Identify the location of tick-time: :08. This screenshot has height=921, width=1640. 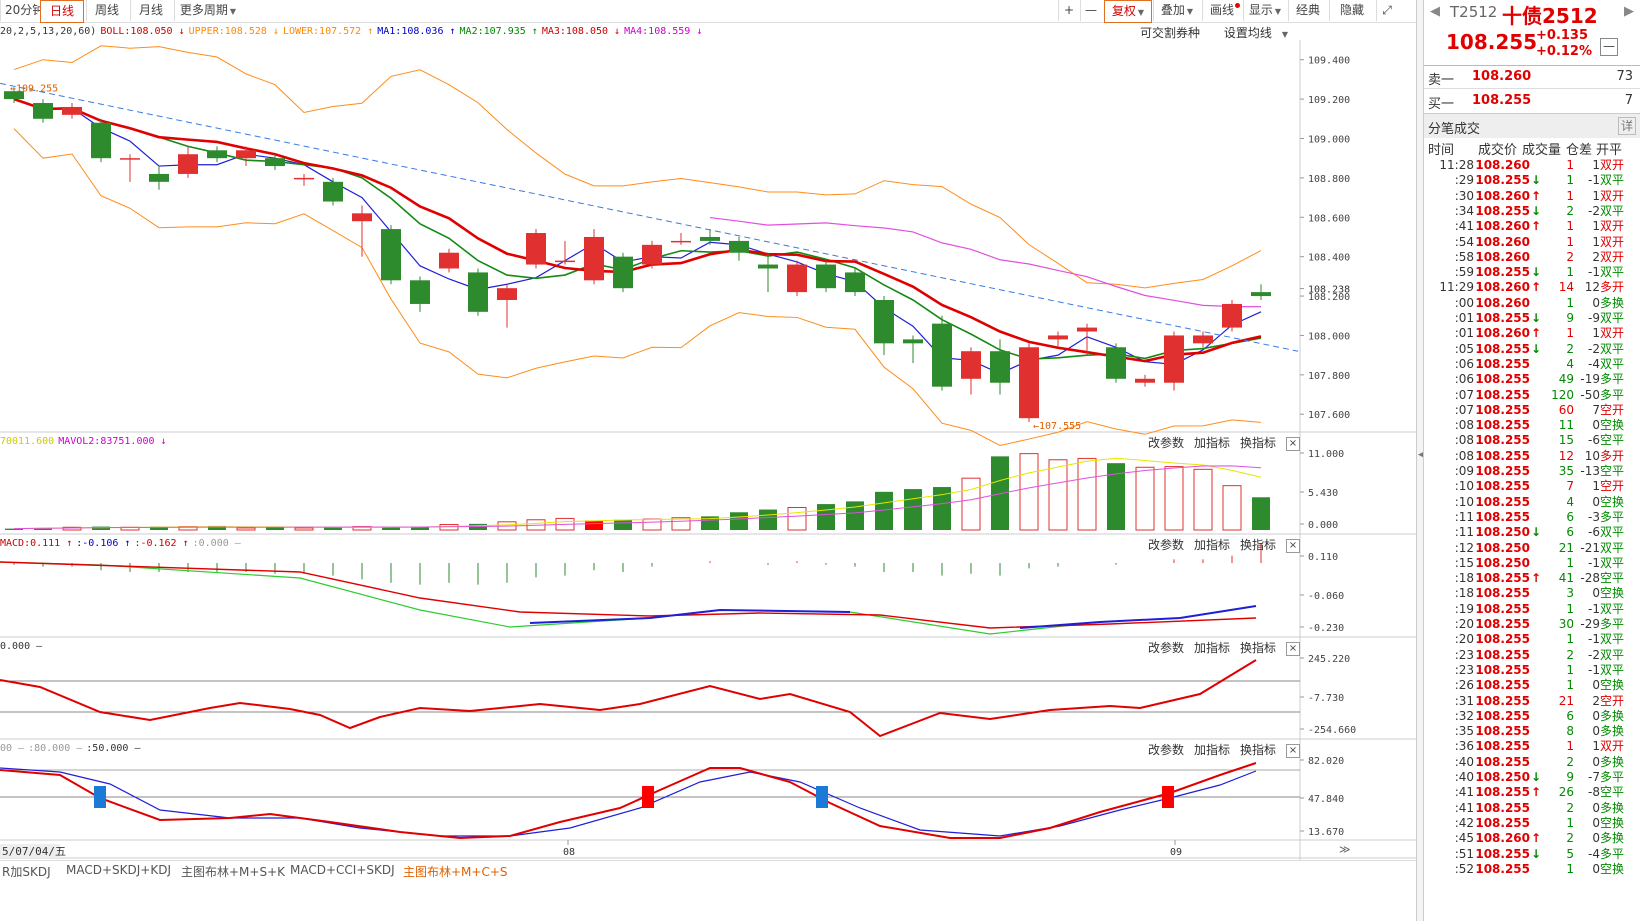
(1464, 440).